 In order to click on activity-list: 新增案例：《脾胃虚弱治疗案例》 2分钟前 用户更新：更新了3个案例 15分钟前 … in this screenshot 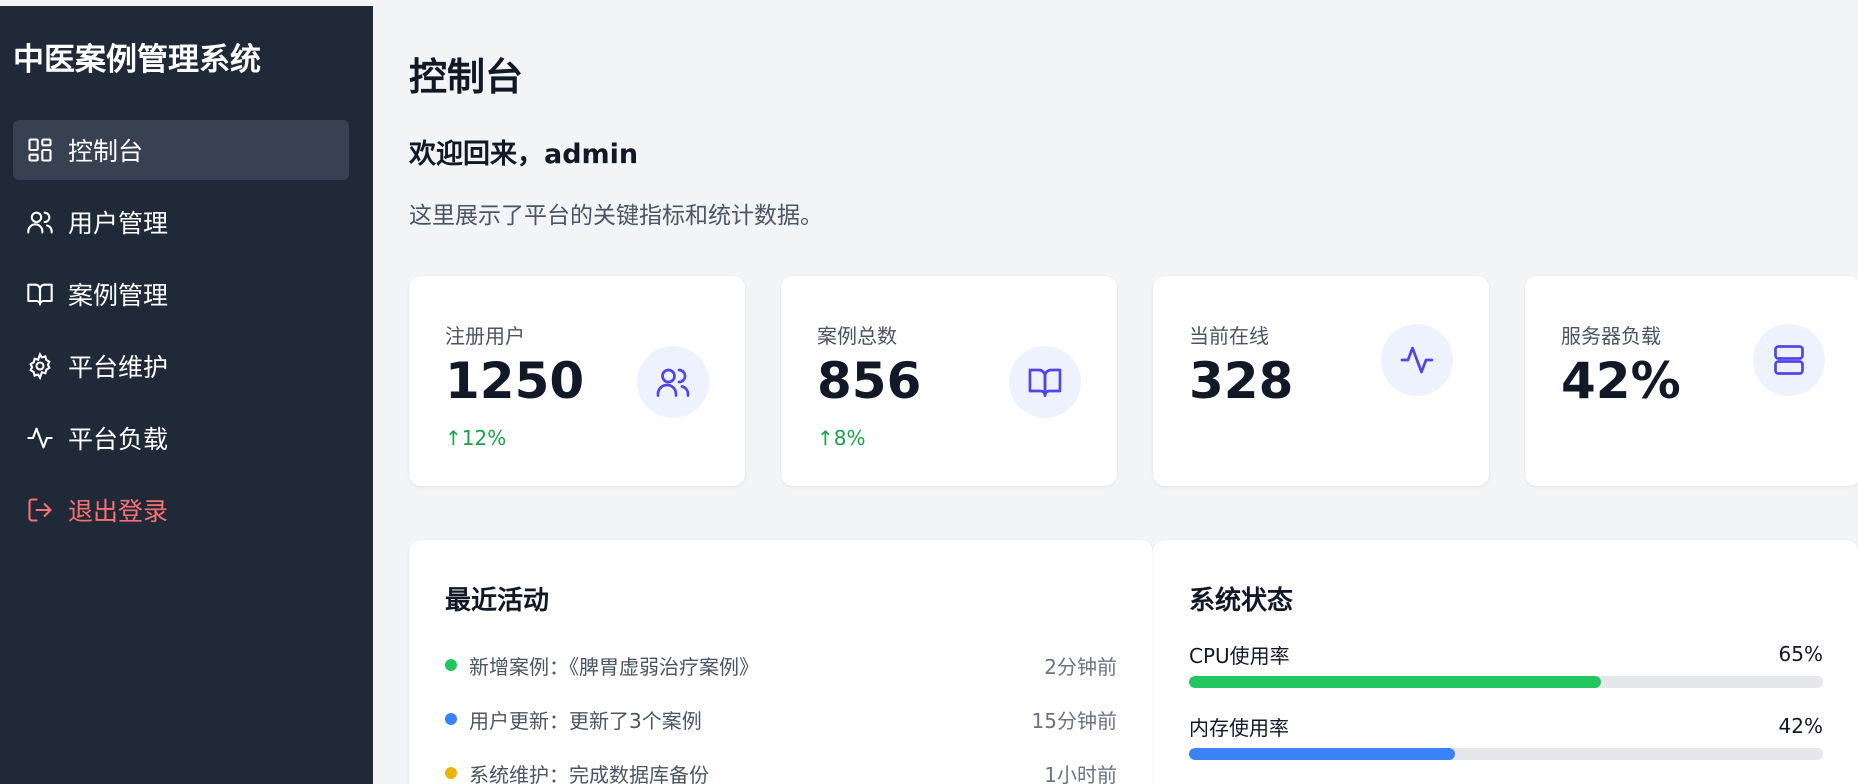, I will do `click(781, 711)`.